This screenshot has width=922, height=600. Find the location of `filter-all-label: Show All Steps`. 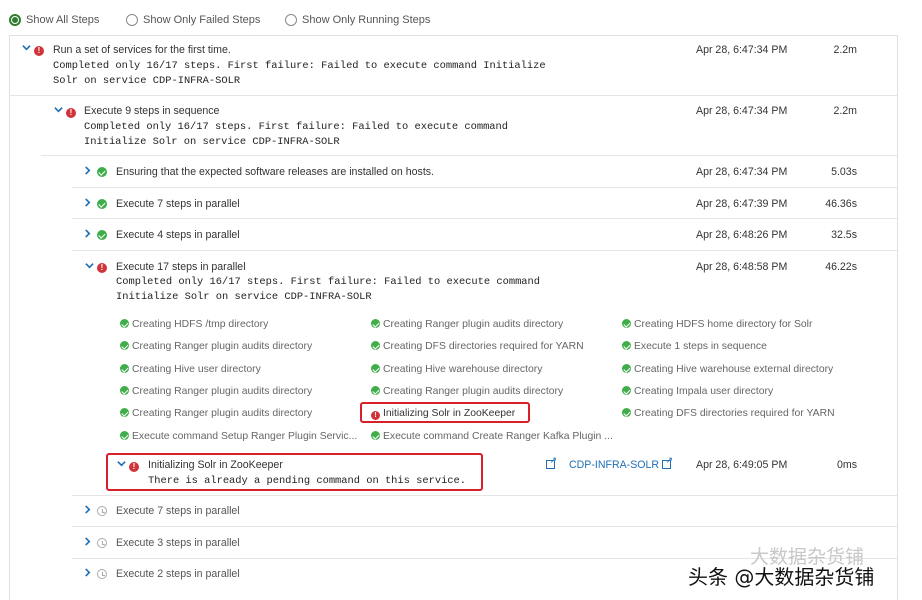

filter-all-label: Show All Steps is located at coordinates (63, 20).